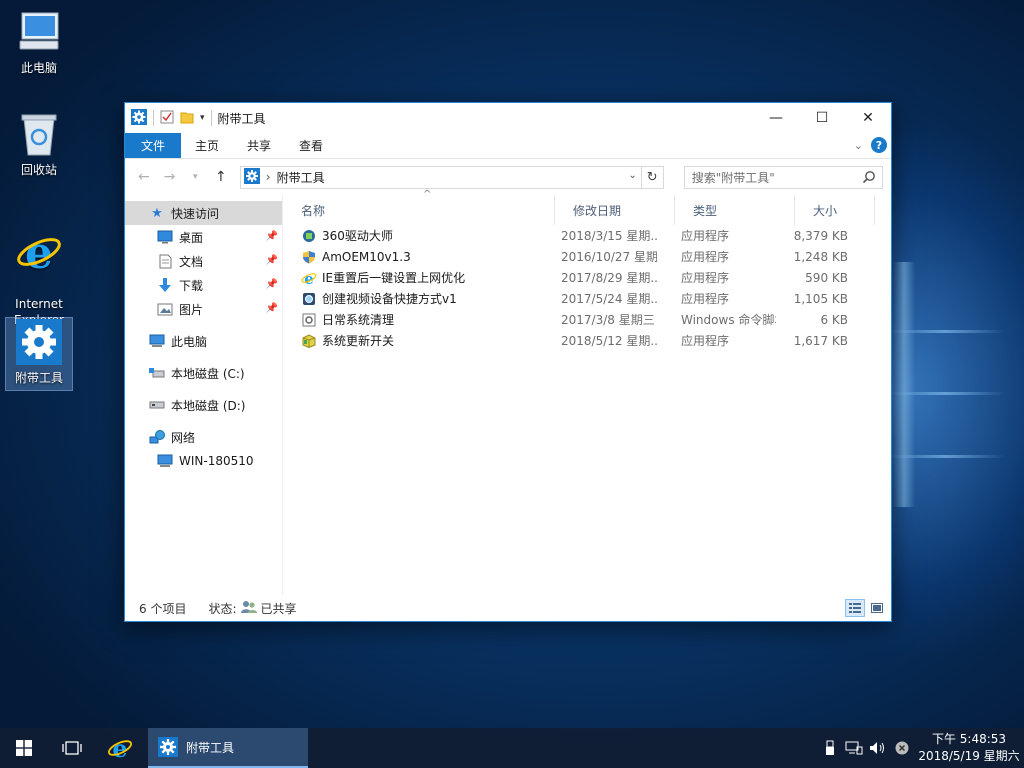  What do you see at coordinates (259, 145) in the screenshot?
I see `tab-share: 共享` at bounding box center [259, 145].